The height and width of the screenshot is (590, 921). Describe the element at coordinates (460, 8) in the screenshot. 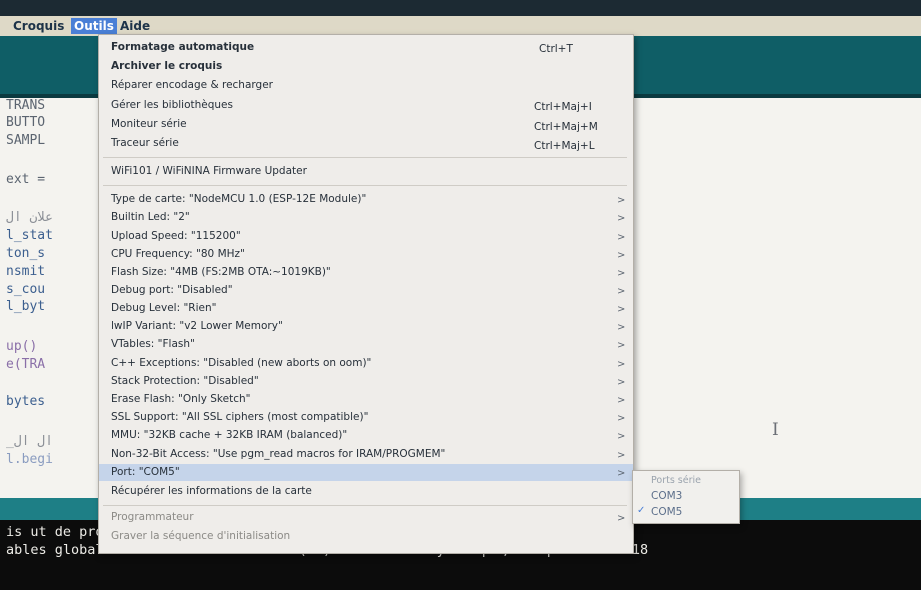

I see `window-title-strip` at that location.